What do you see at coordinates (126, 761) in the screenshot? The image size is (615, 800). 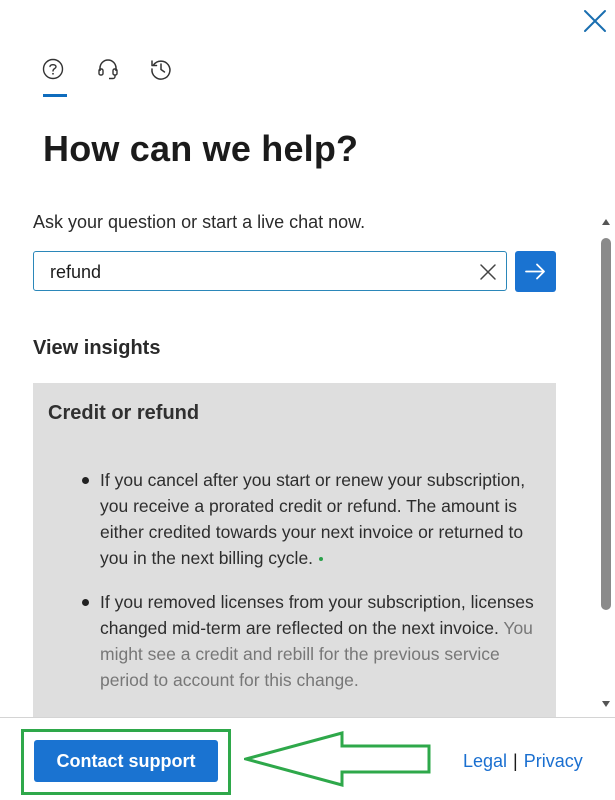 I see `contact-support-button: Contact support` at bounding box center [126, 761].